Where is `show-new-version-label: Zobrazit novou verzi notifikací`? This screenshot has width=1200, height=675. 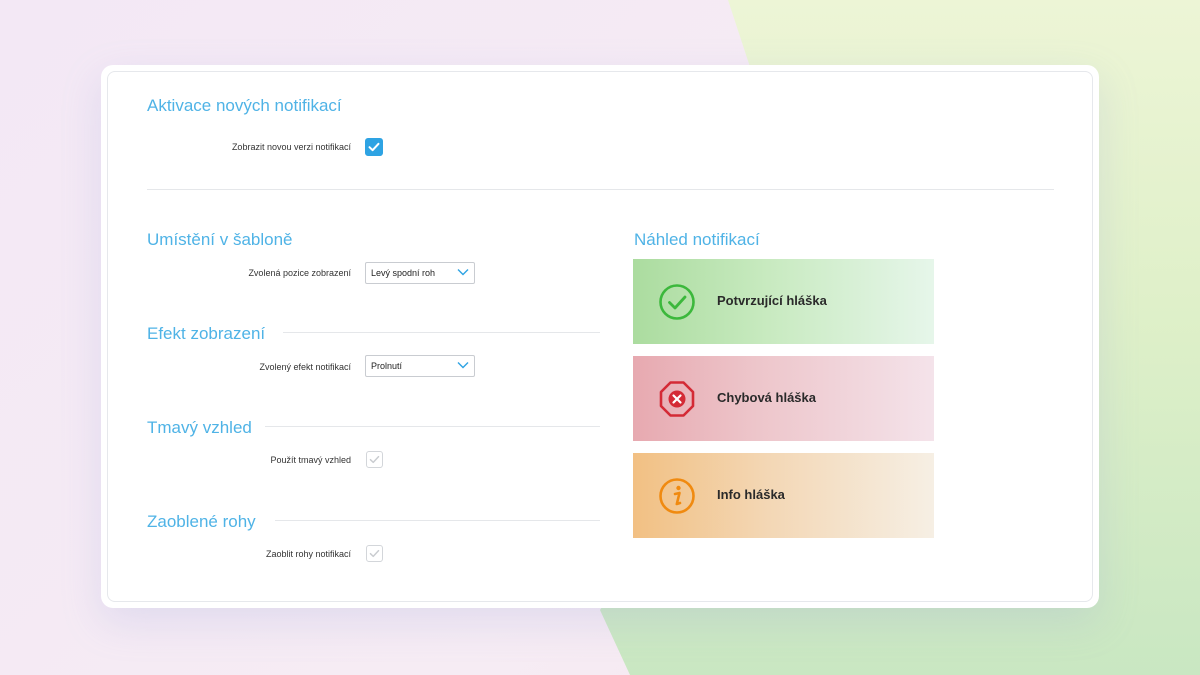 show-new-version-label: Zobrazit novou verzi notifikací is located at coordinates (291, 147).